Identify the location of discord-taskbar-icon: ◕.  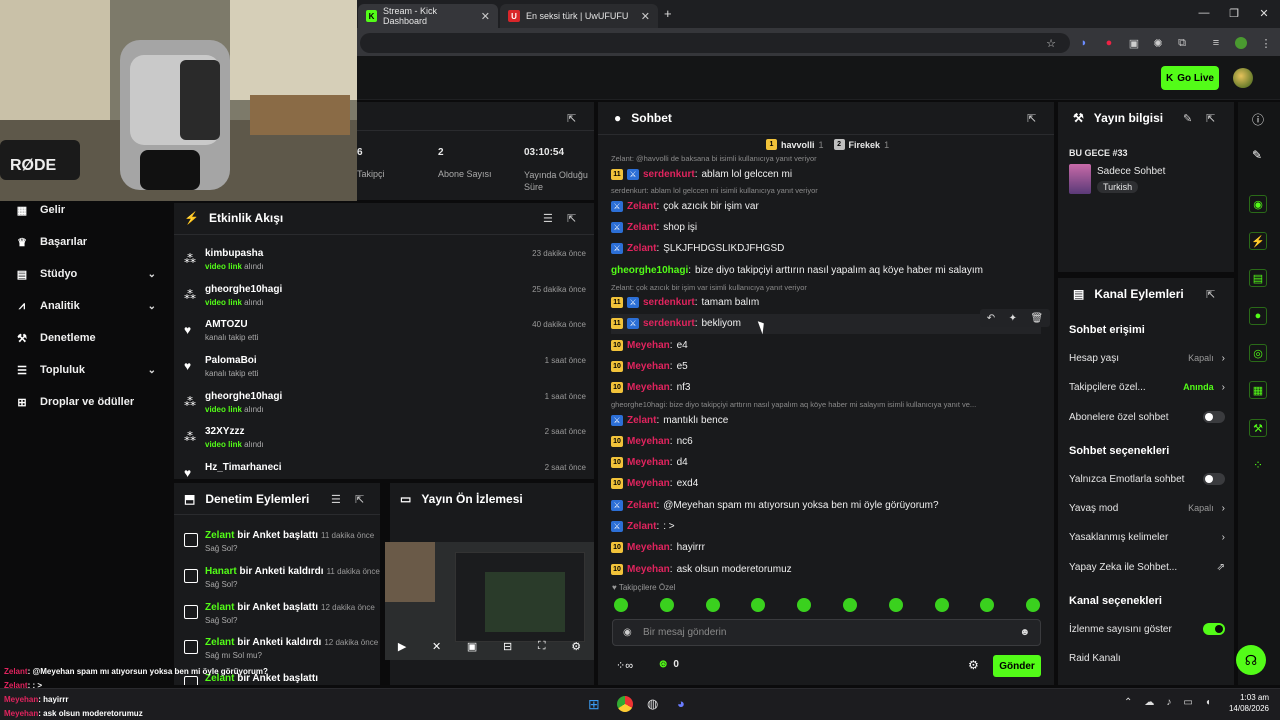
(681, 703).